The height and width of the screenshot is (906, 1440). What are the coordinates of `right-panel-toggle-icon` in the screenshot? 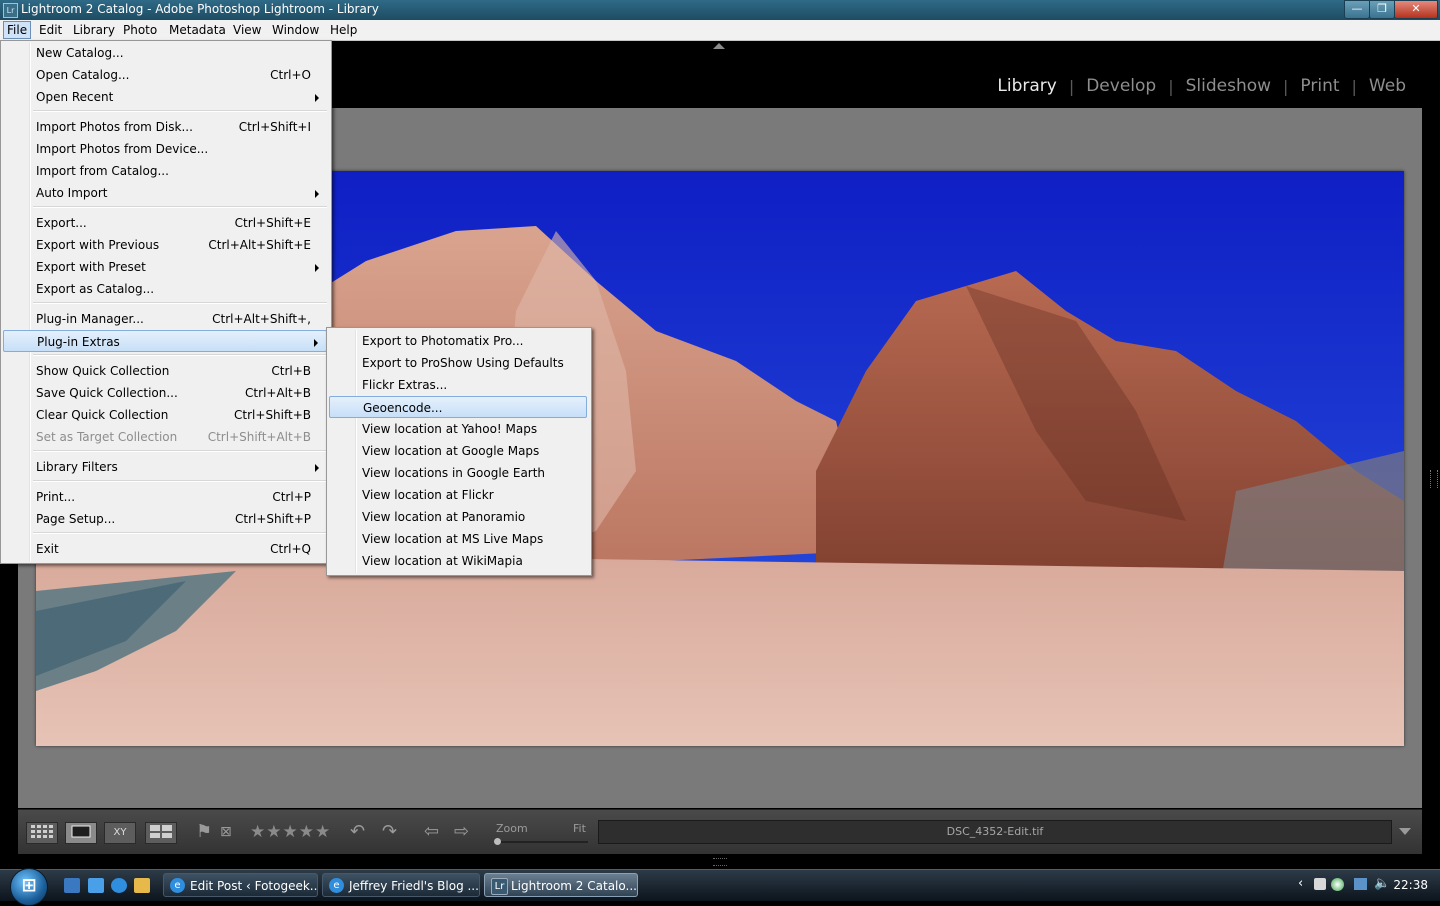 It's located at (1434, 479).